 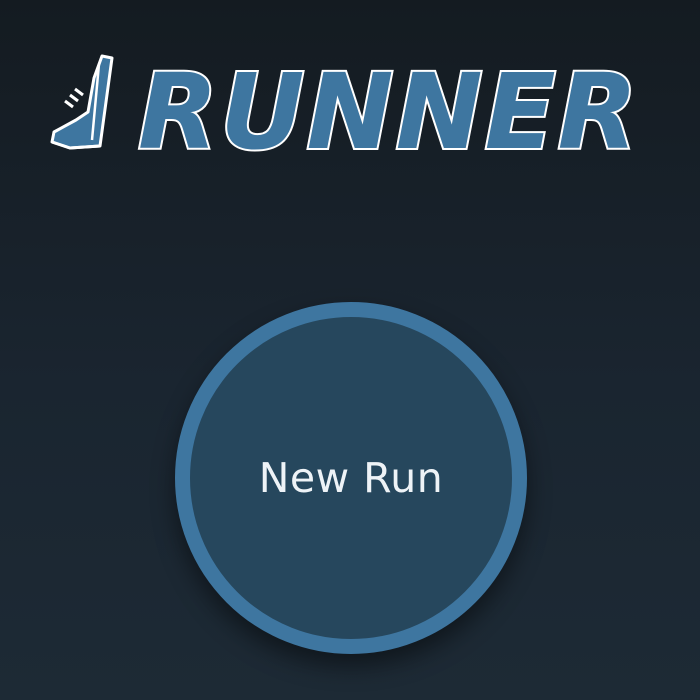 I want to click on app-logo: RUNNER, so click(x=345, y=105).